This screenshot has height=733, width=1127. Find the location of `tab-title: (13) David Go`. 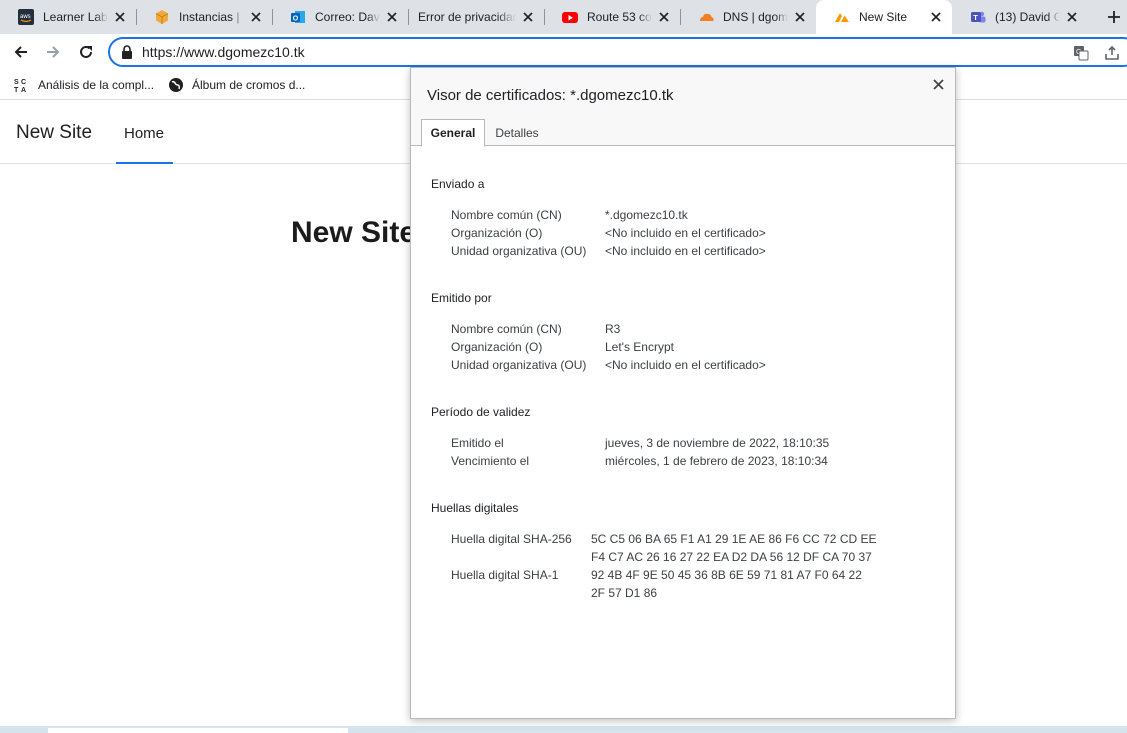

tab-title: (13) David Go is located at coordinates (1027, 17).